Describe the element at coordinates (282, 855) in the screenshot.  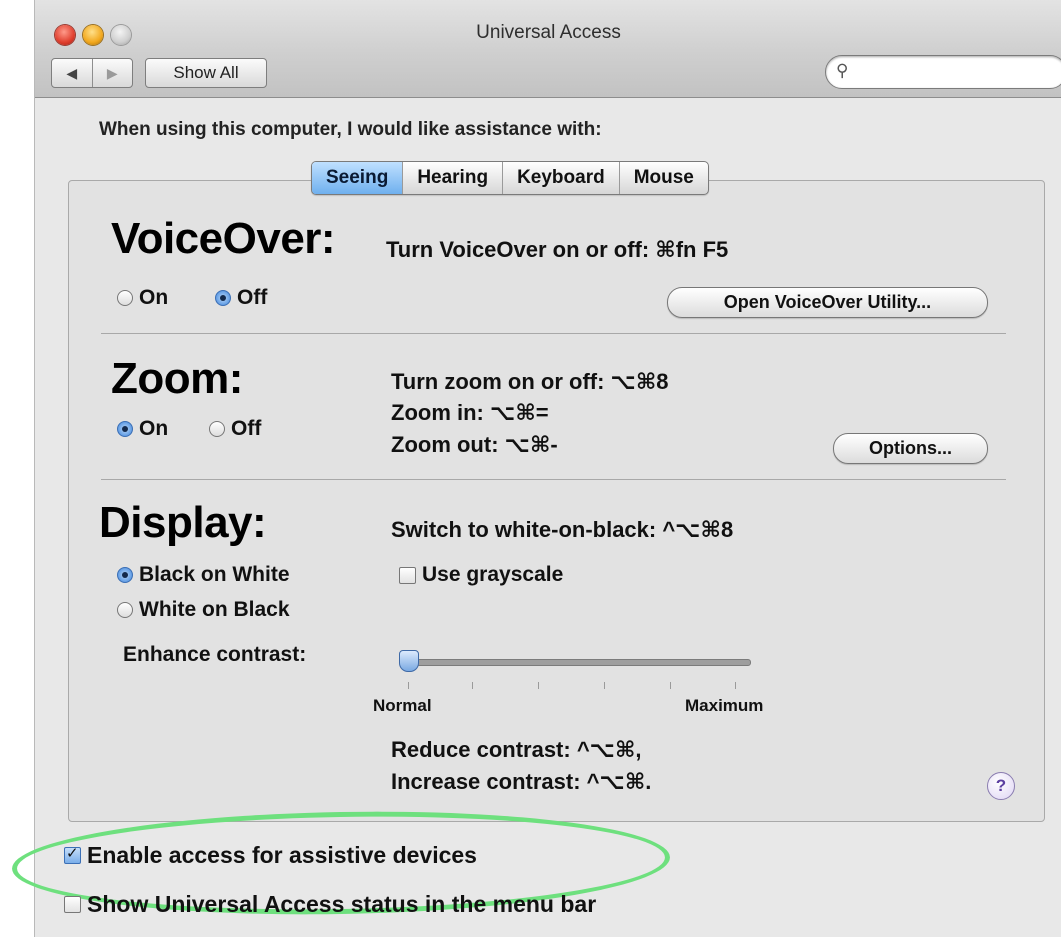
I see `enable-assistive-devices-label: Enable access for assistive devices` at that location.